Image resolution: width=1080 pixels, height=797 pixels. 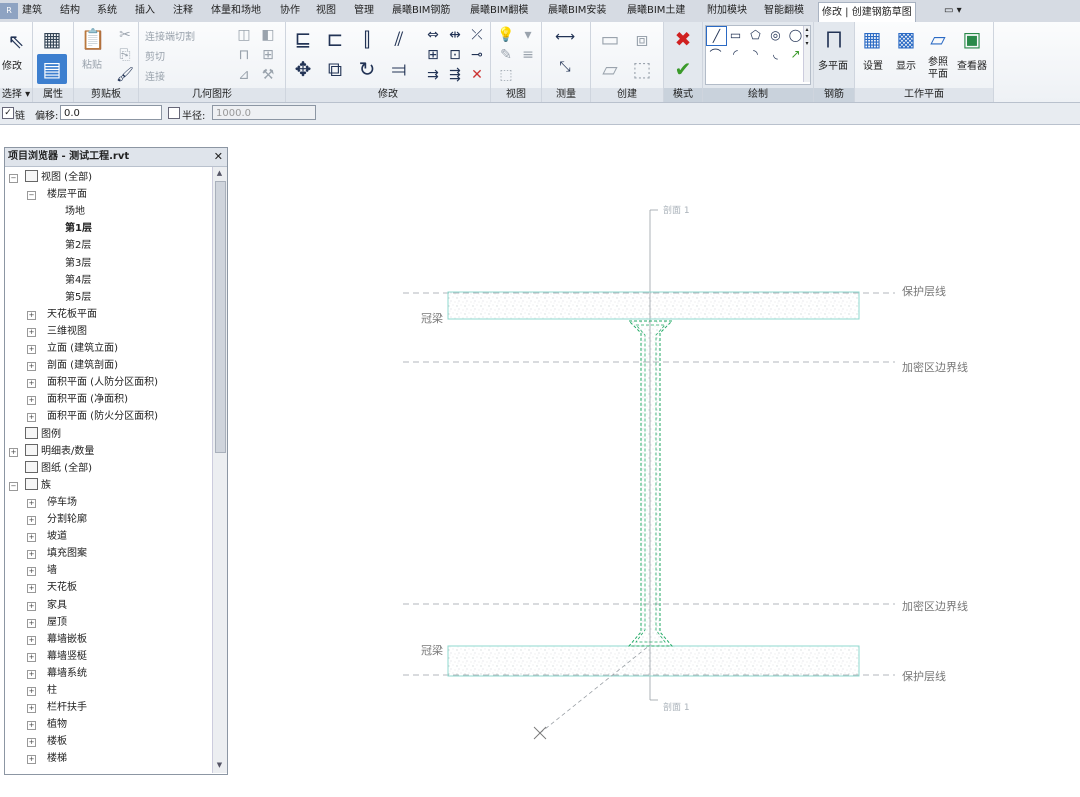 I want to click on trim-icon: ⫤, so click(x=399, y=69).